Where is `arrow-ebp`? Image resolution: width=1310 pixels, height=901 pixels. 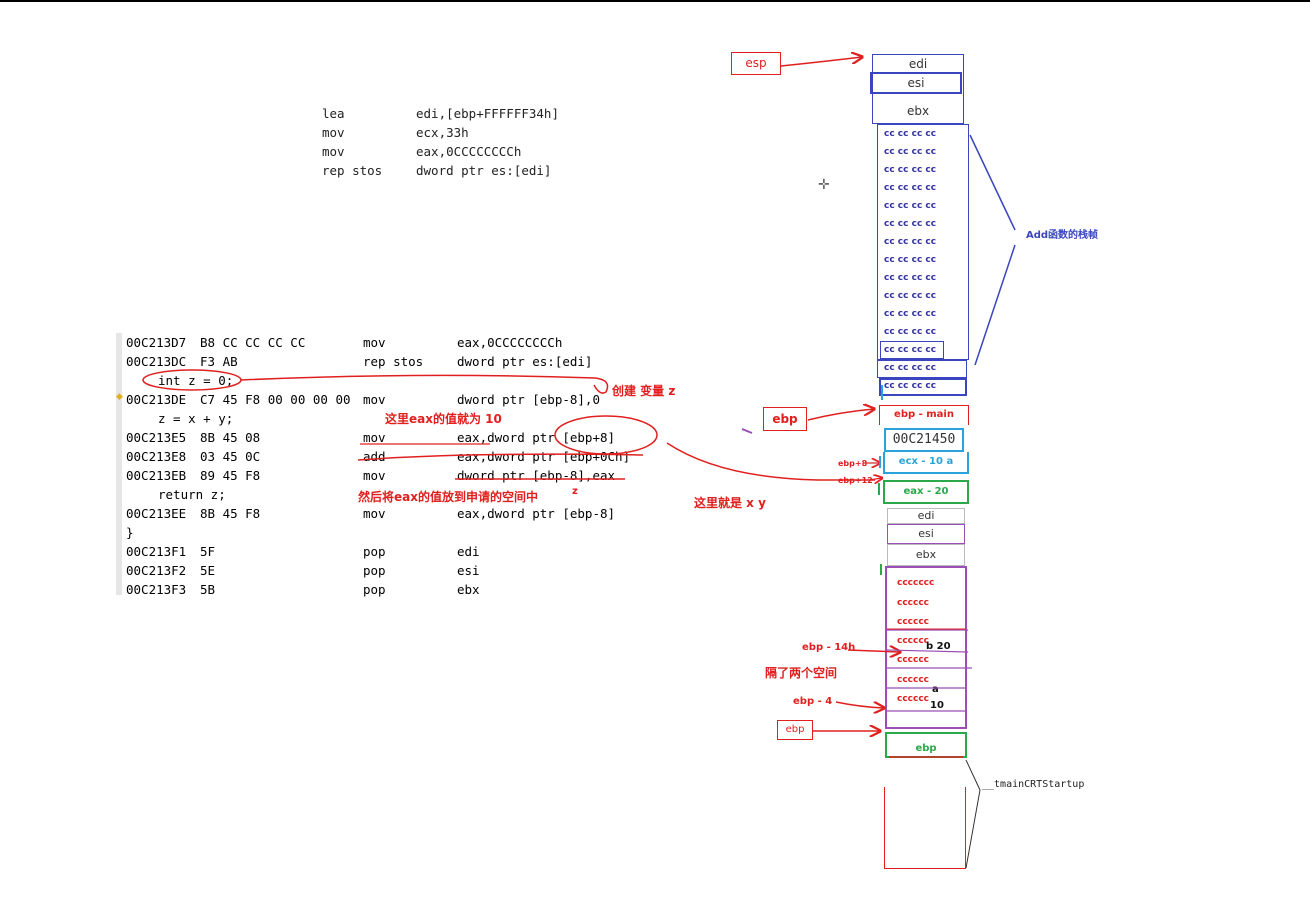 arrow-ebp is located at coordinates (840, 415).